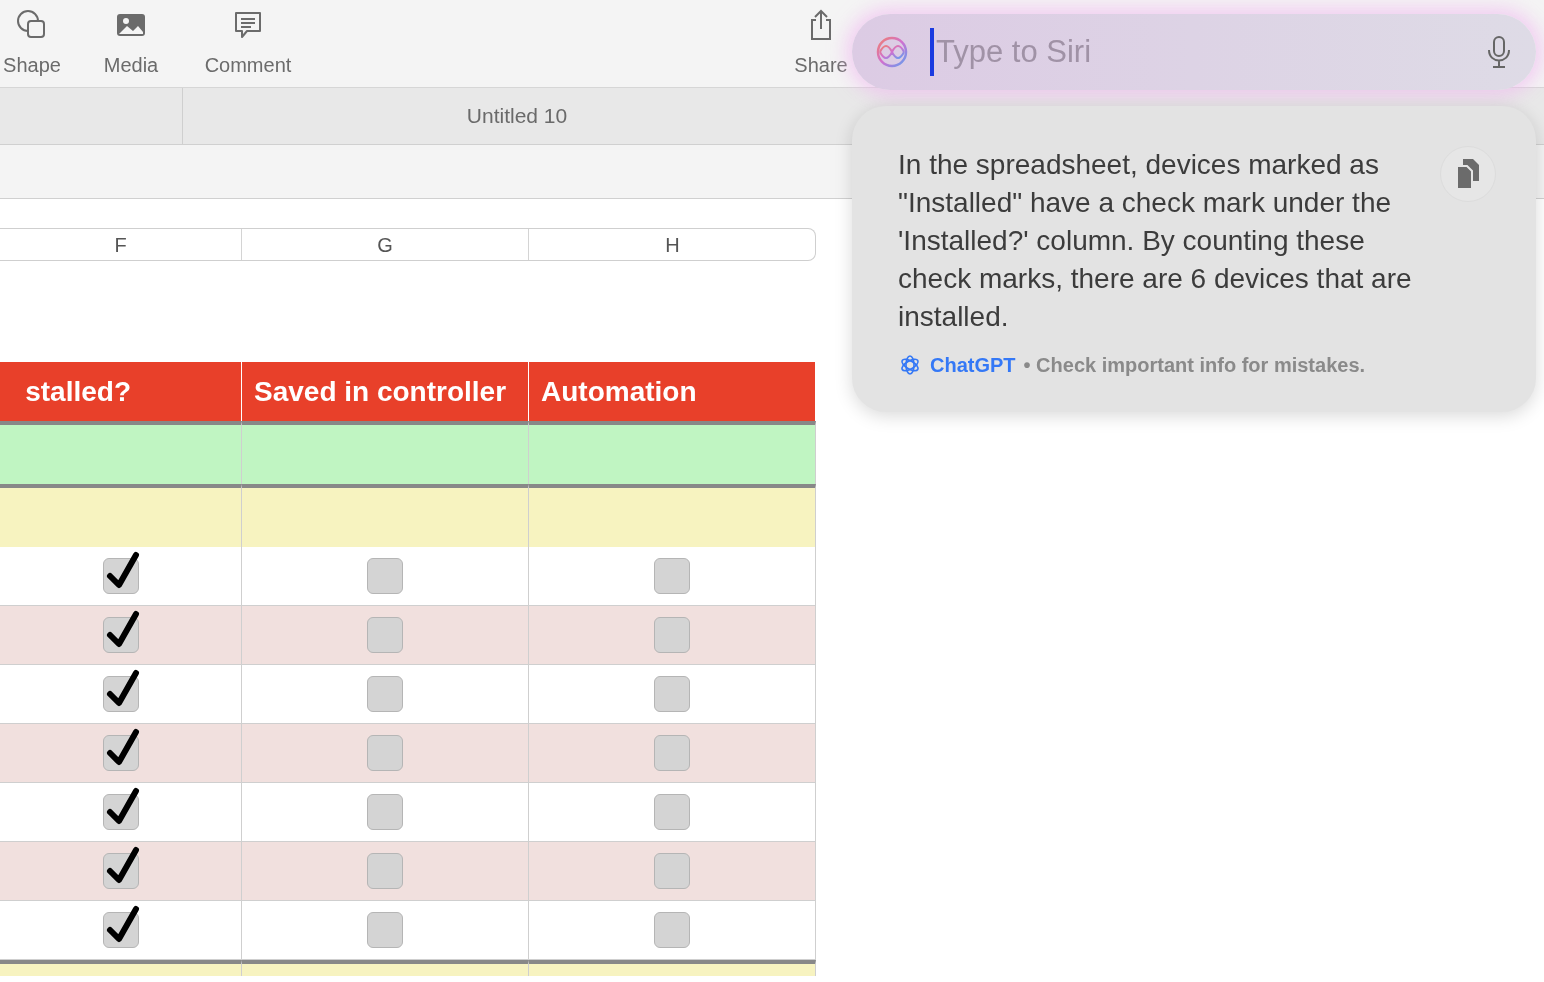 The width and height of the screenshot is (1544, 982). Describe the element at coordinates (121, 244) in the screenshot. I see `column-letter: F` at that location.